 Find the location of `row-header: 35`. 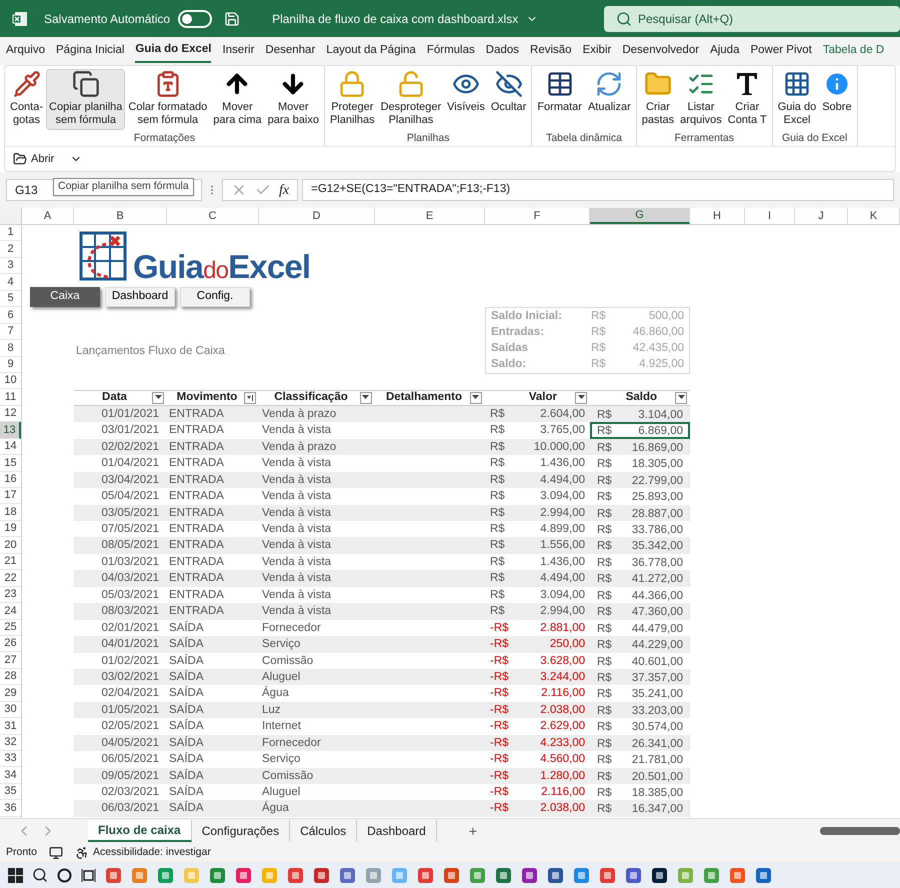

row-header: 35 is located at coordinates (10, 792).